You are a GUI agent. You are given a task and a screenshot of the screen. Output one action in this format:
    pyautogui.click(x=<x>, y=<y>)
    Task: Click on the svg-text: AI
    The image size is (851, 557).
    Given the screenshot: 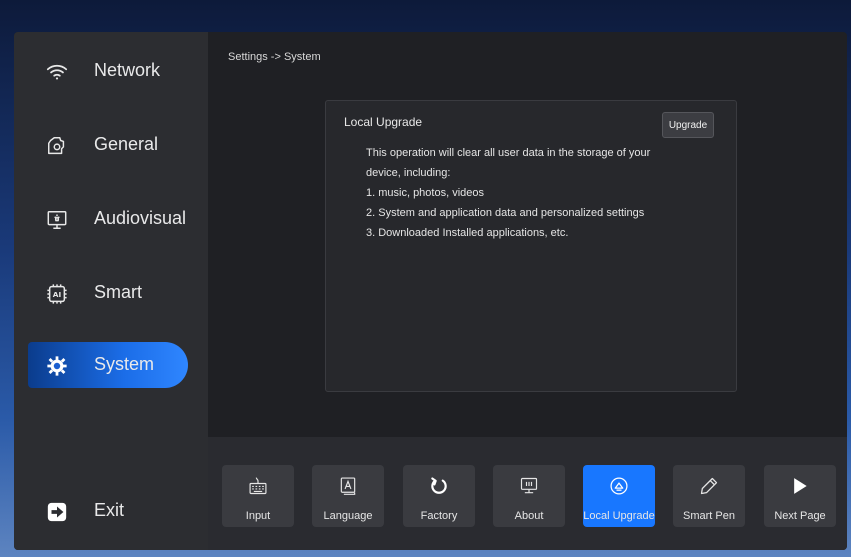 What is the action you would take?
    pyautogui.click(x=57, y=294)
    